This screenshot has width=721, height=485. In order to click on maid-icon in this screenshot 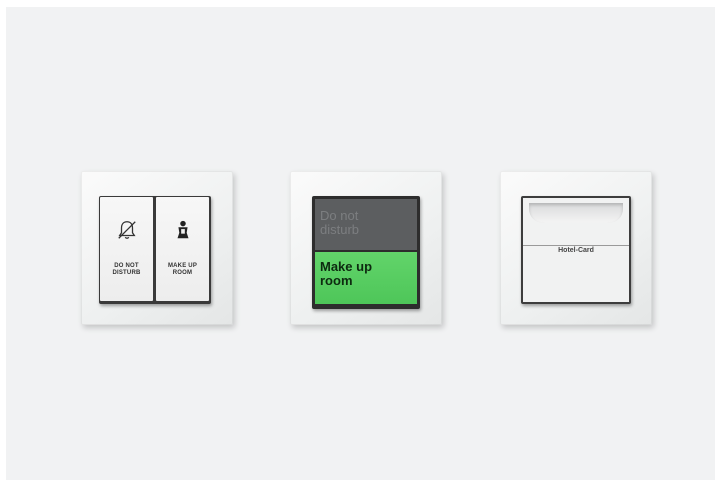, I will do `click(182, 229)`.